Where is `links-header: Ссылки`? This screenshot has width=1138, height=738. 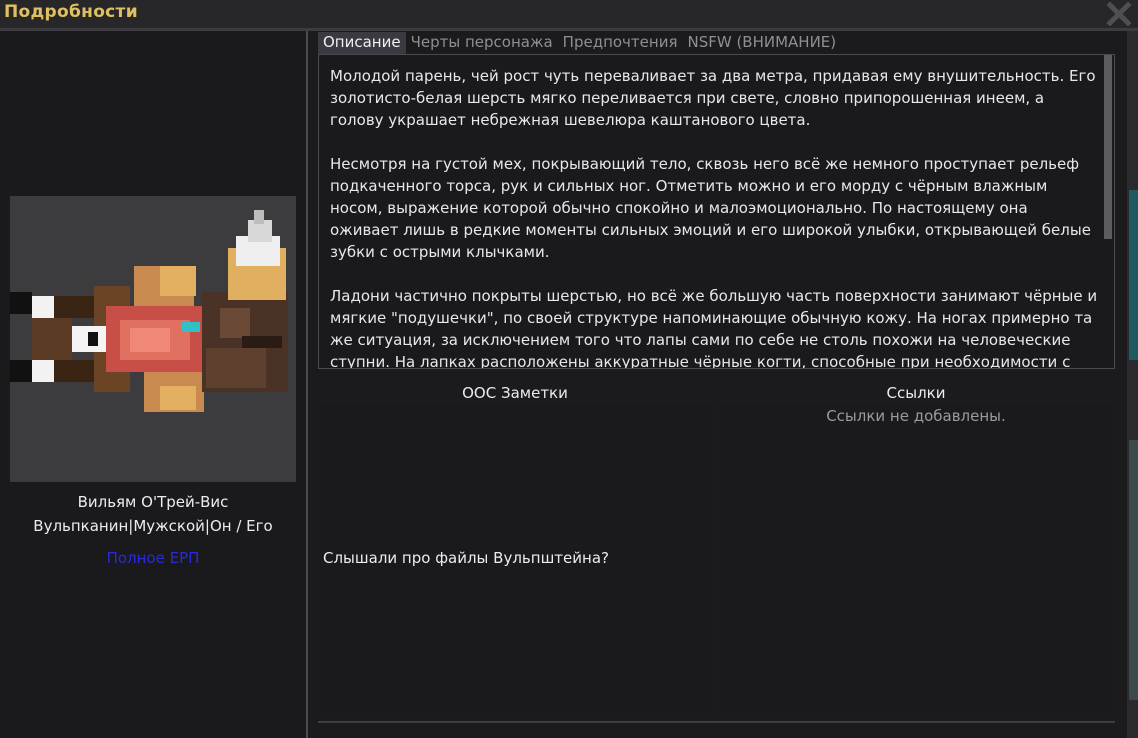 links-header: Ссылки is located at coordinates (916, 393).